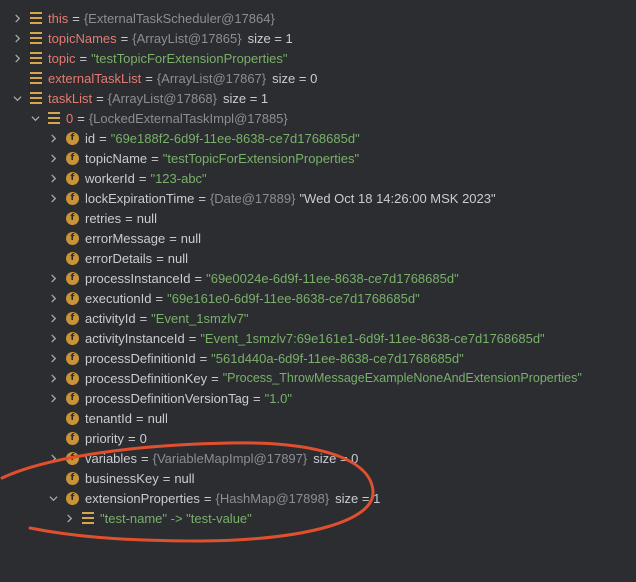 This screenshot has height=582, width=636. I want to click on field-row: f priority = 0, so click(318, 438).